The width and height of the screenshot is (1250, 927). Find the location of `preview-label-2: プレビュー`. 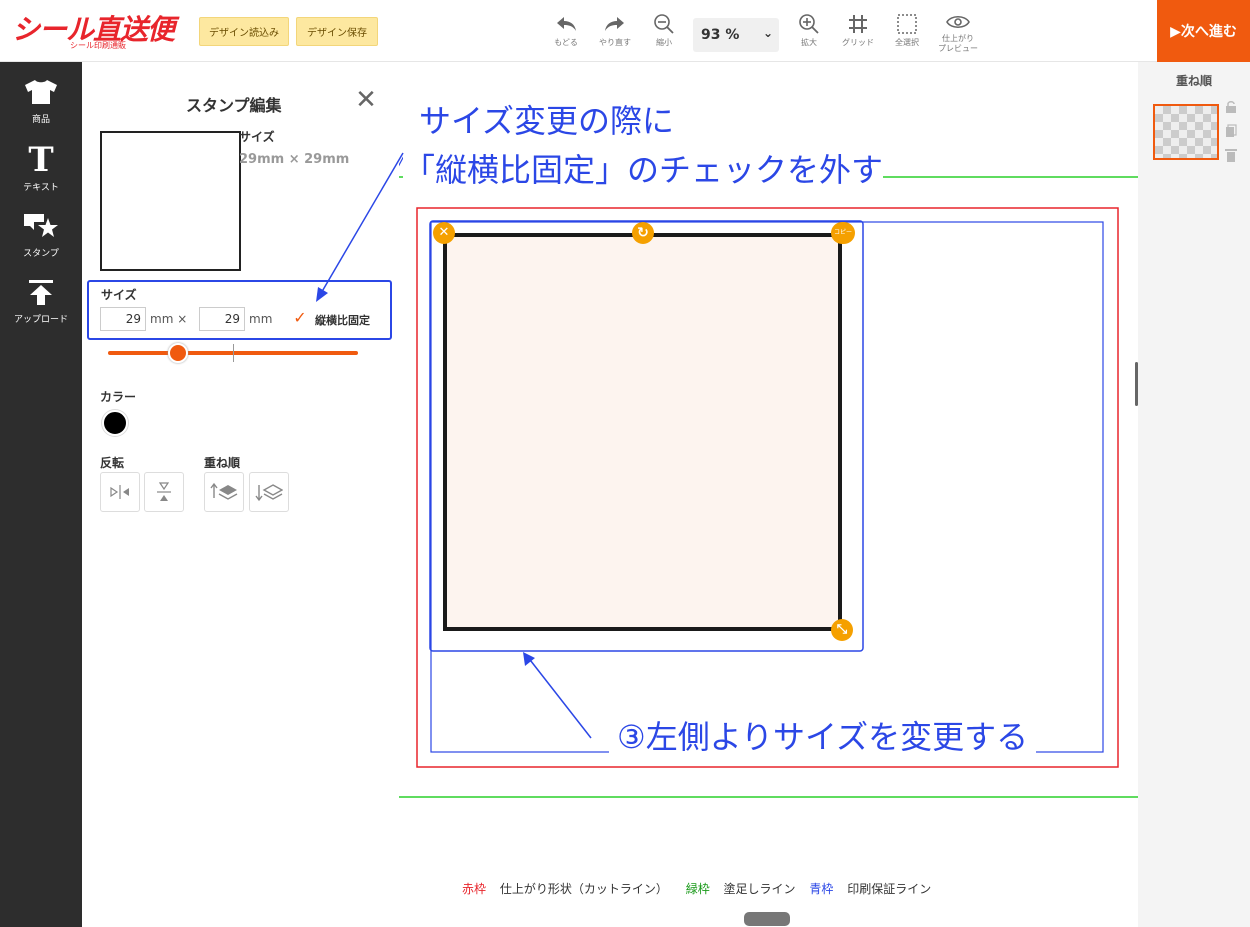

preview-label-2: プレビュー is located at coordinates (958, 48).